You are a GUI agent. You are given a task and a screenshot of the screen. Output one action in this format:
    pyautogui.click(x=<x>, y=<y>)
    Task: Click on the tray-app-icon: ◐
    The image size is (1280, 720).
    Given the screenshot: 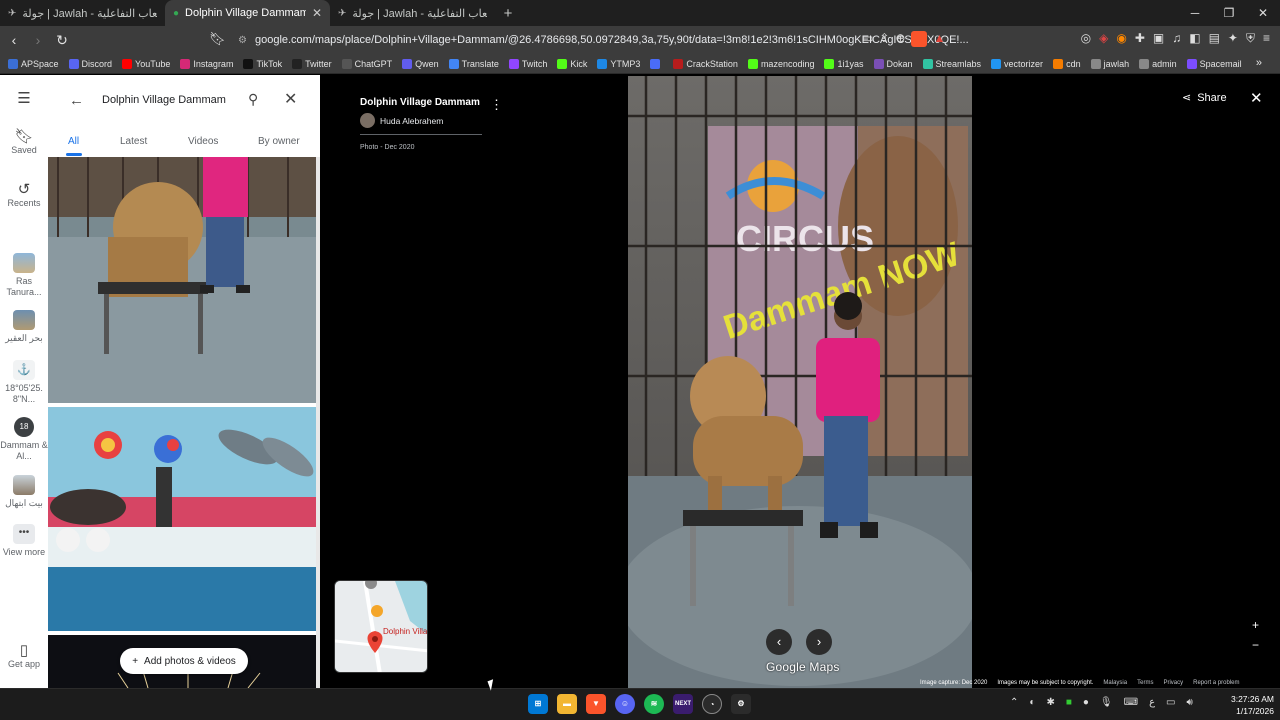 What is the action you would take?
    pyautogui.click(x=1032, y=702)
    